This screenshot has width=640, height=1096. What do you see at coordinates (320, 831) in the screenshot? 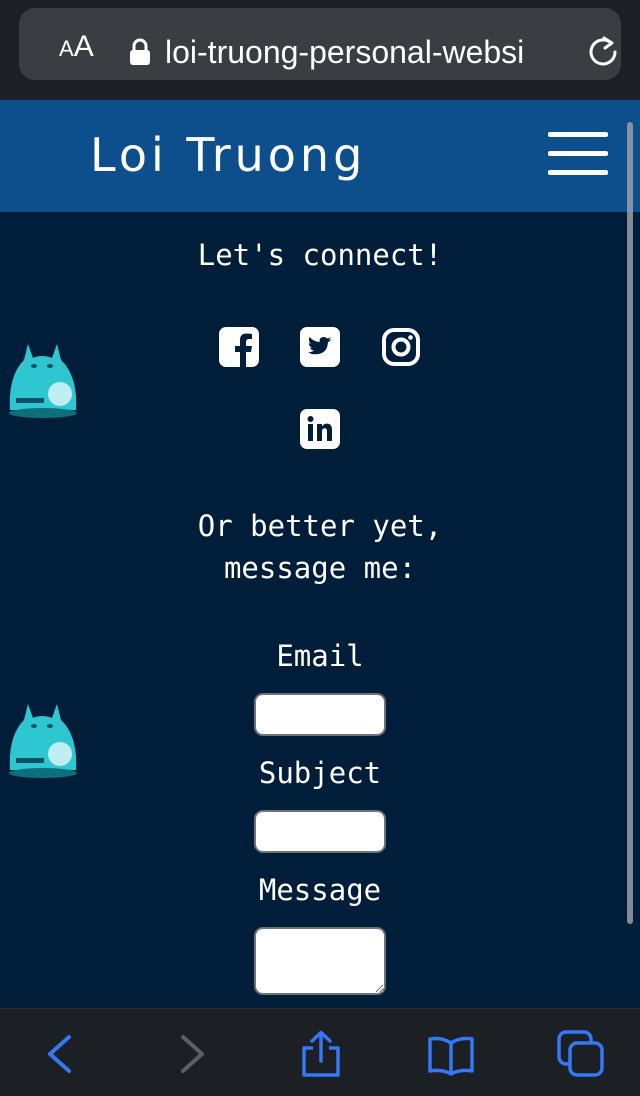
I see `subject-field` at bounding box center [320, 831].